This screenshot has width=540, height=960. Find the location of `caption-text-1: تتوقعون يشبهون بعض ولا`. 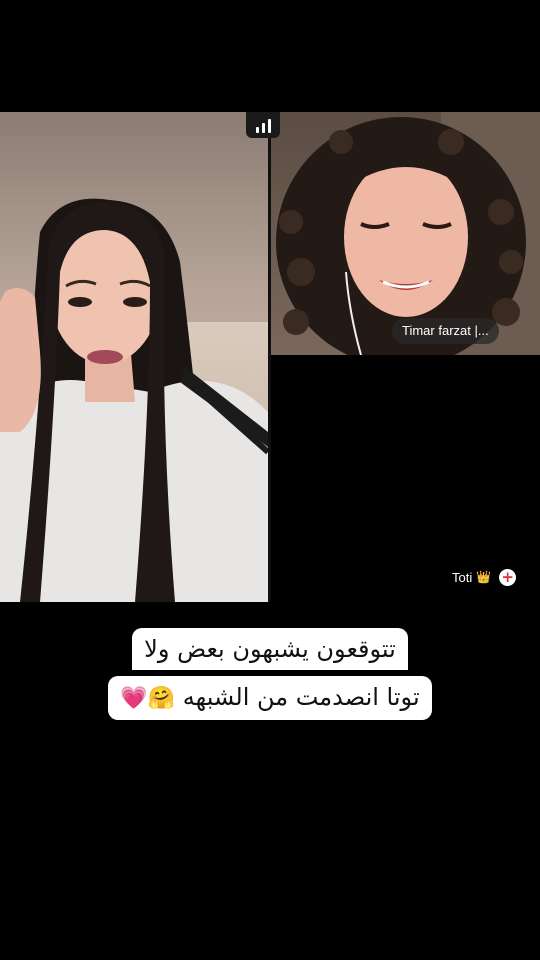

caption-text-1: تتوقعون يشبهون بعض ولا is located at coordinates (270, 649).